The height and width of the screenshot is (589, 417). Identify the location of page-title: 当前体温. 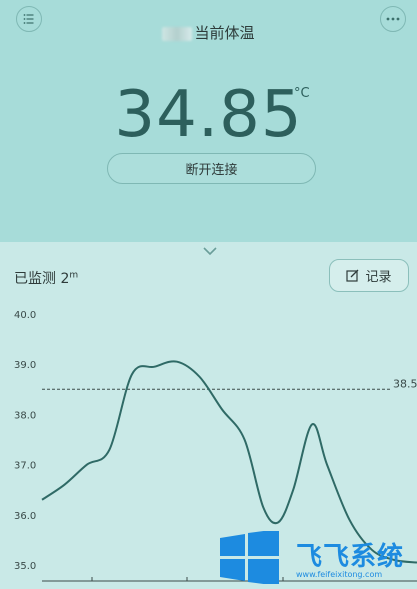
(208, 32).